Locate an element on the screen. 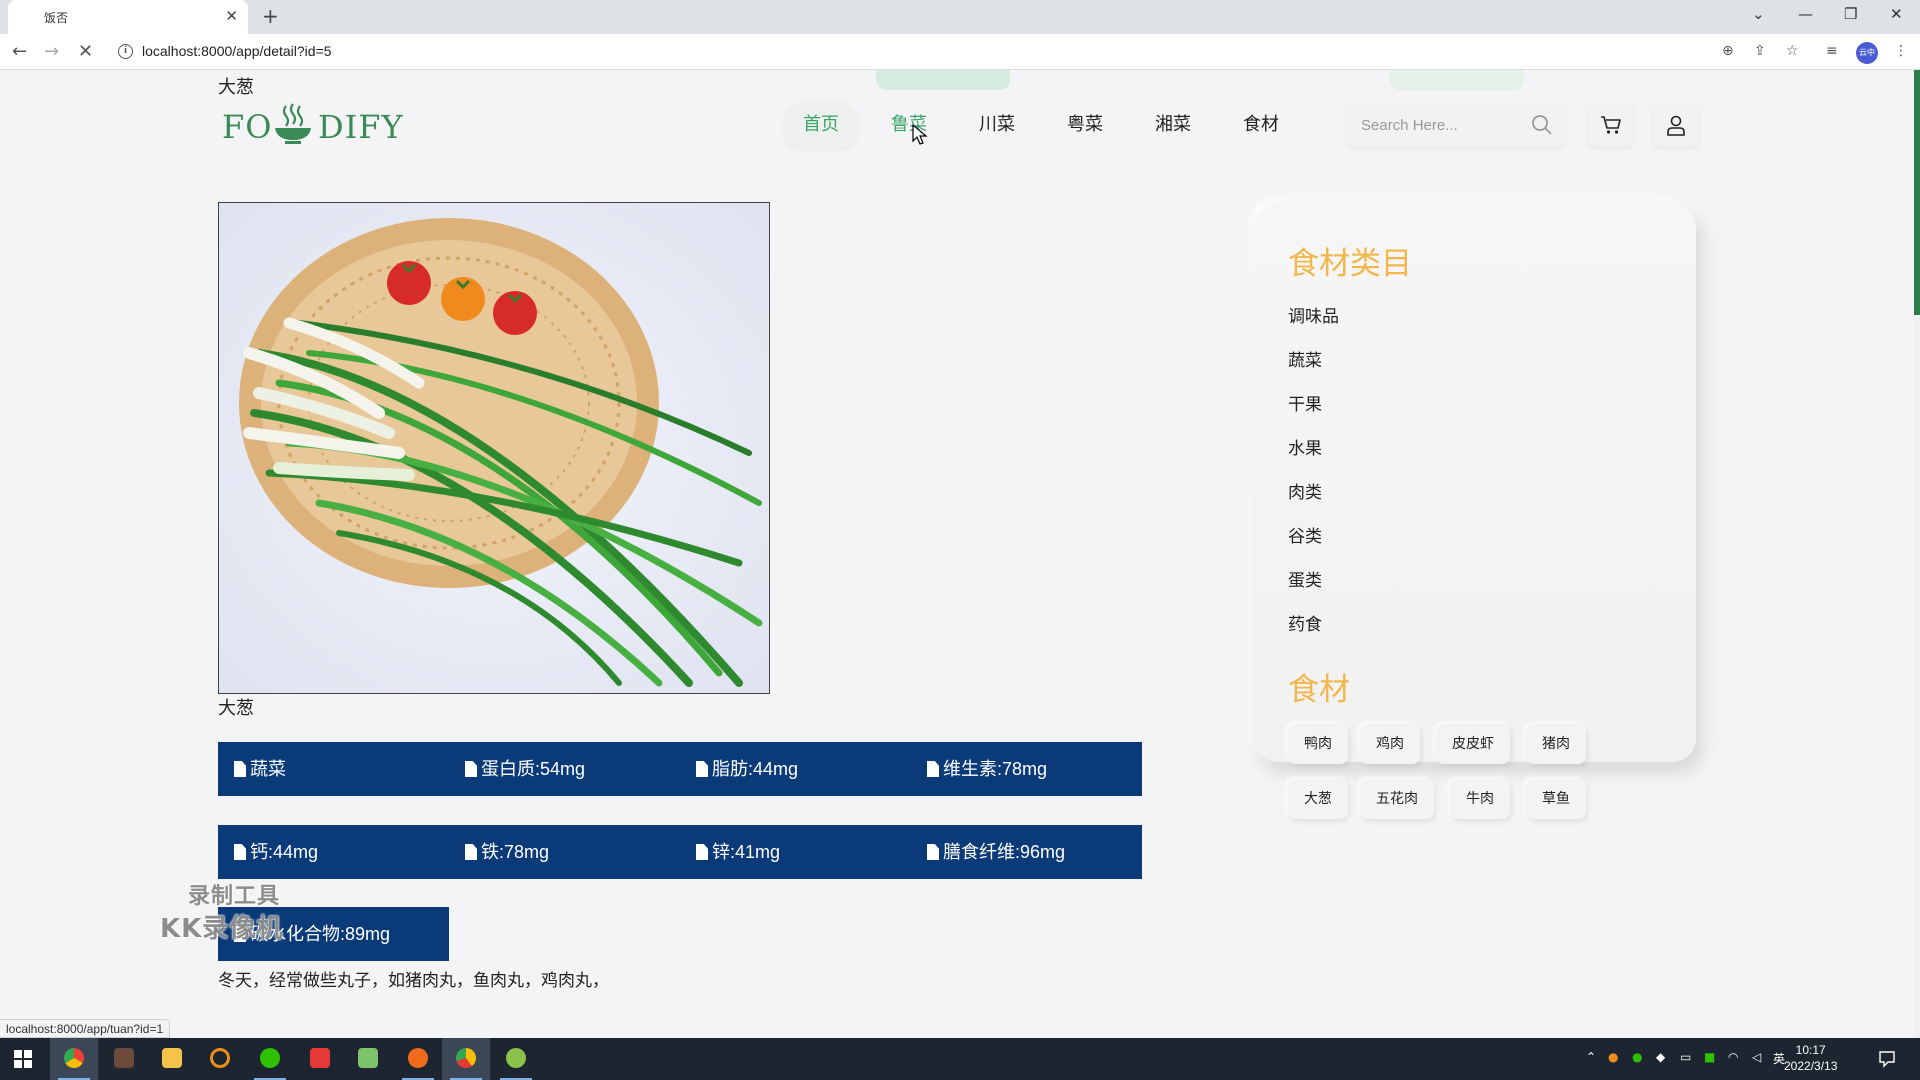 The height and width of the screenshot is (1080, 1920). category-item: 蔬菜 is located at coordinates (1305, 358).